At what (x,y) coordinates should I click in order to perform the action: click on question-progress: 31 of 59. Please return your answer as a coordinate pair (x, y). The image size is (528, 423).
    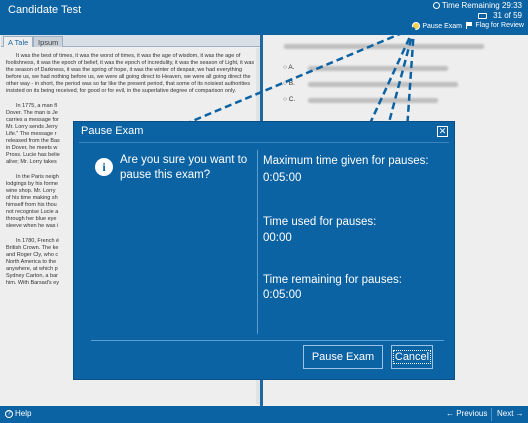
    Looking at the image, I should click on (507, 15).